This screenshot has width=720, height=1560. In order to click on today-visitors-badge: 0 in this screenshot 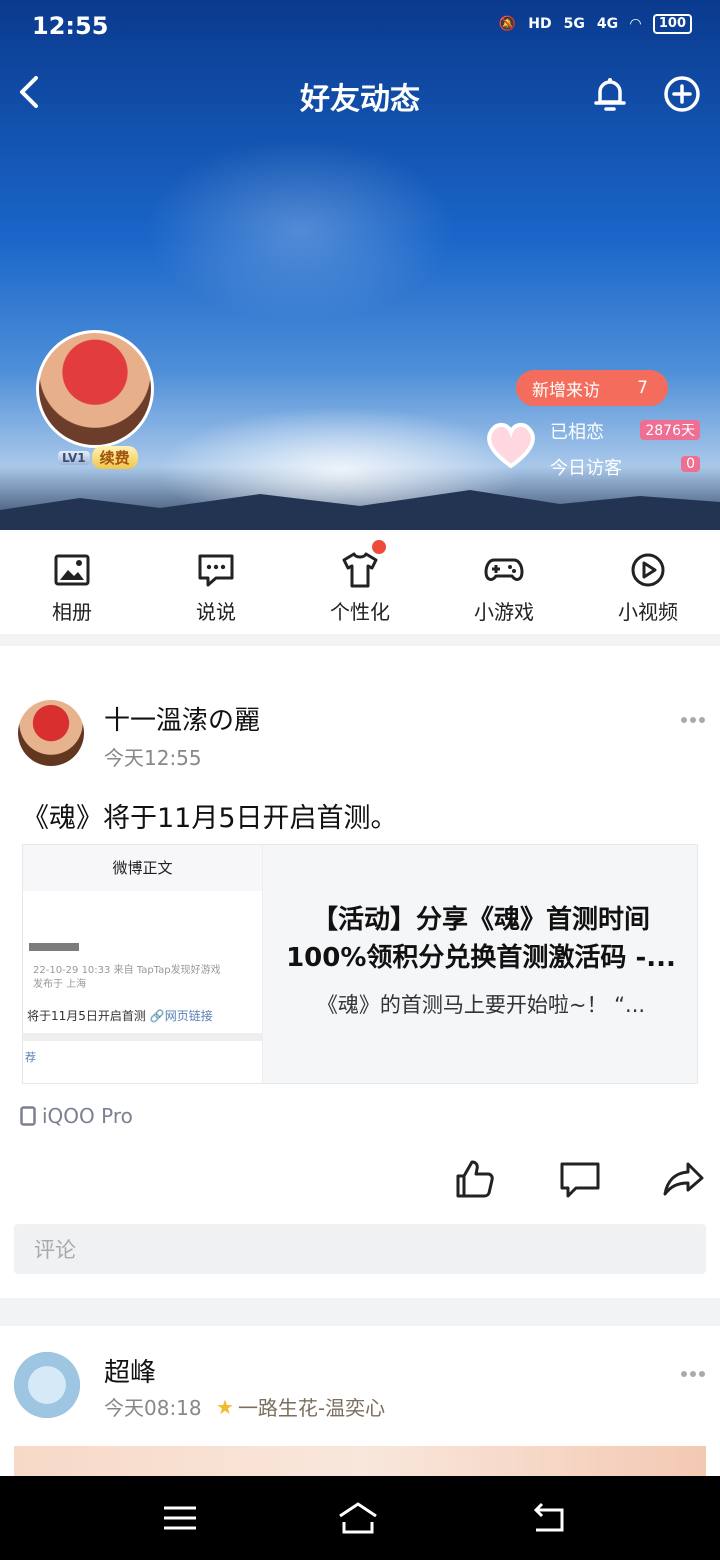, I will do `click(690, 464)`.